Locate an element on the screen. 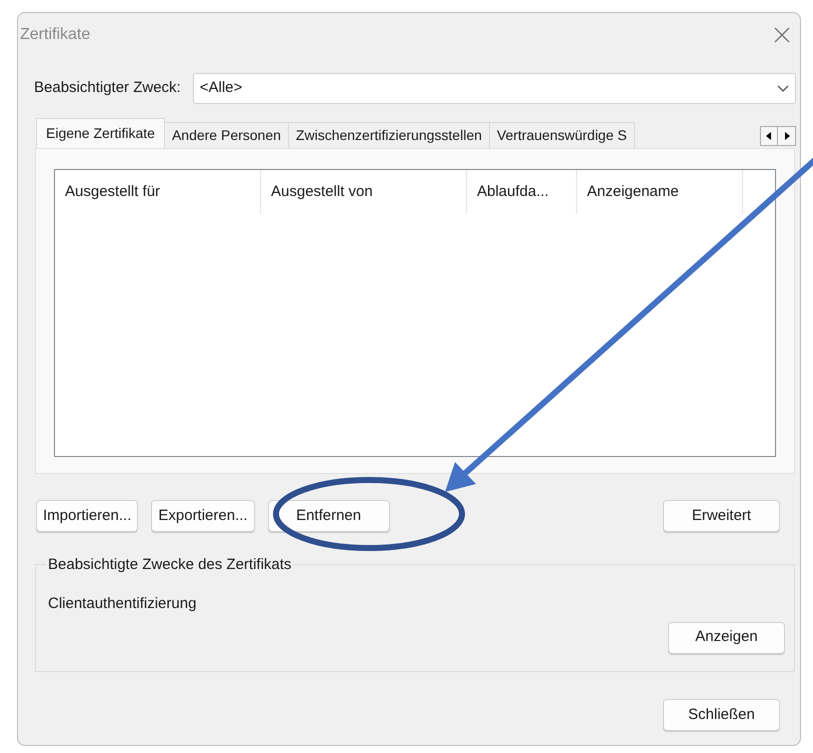 The width and height of the screenshot is (813, 753). scroll-left-button is located at coordinates (769, 136).